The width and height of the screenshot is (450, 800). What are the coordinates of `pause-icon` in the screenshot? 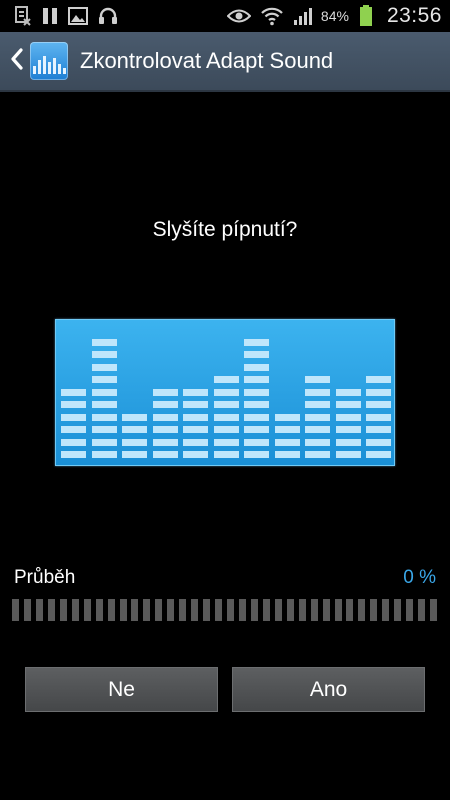 It's located at (50, 16).